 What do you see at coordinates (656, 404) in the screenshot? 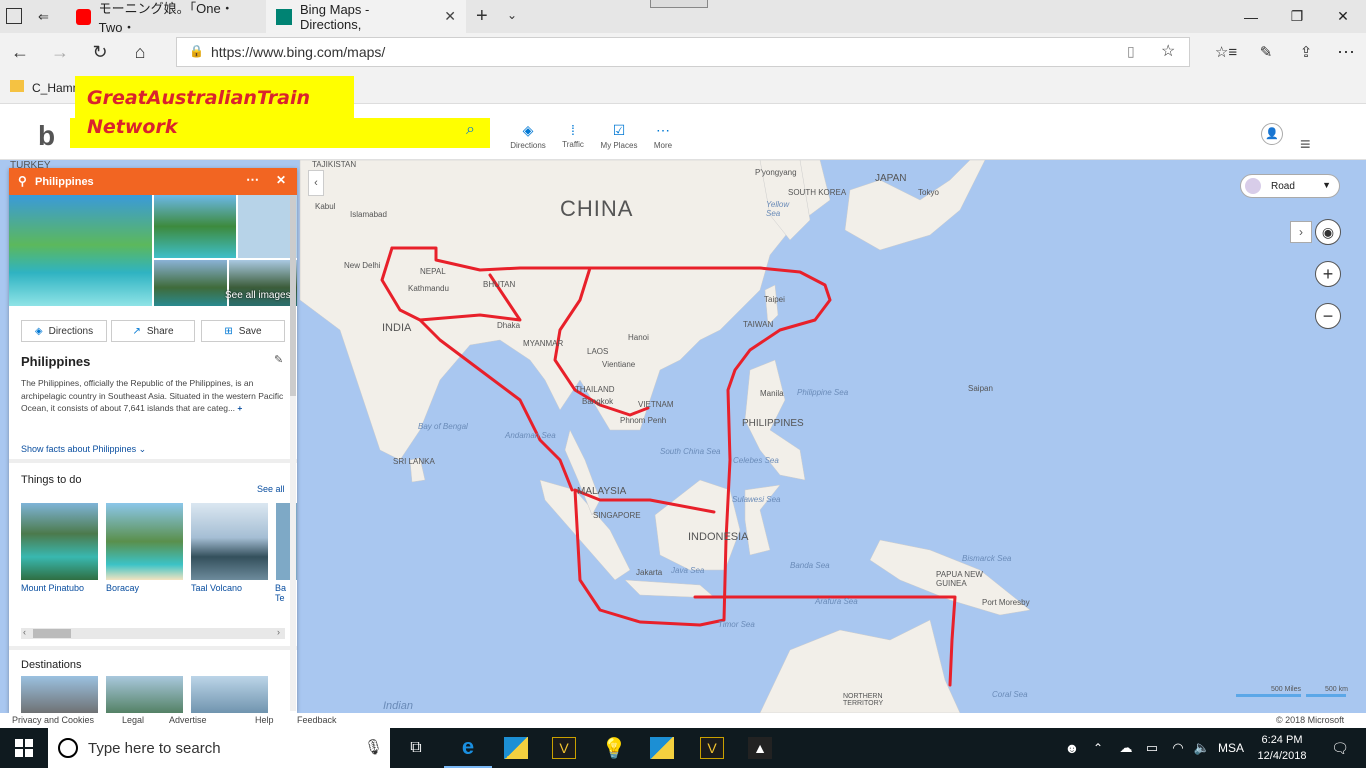
I see `label-vietnam: VIETNAM` at bounding box center [656, 404].